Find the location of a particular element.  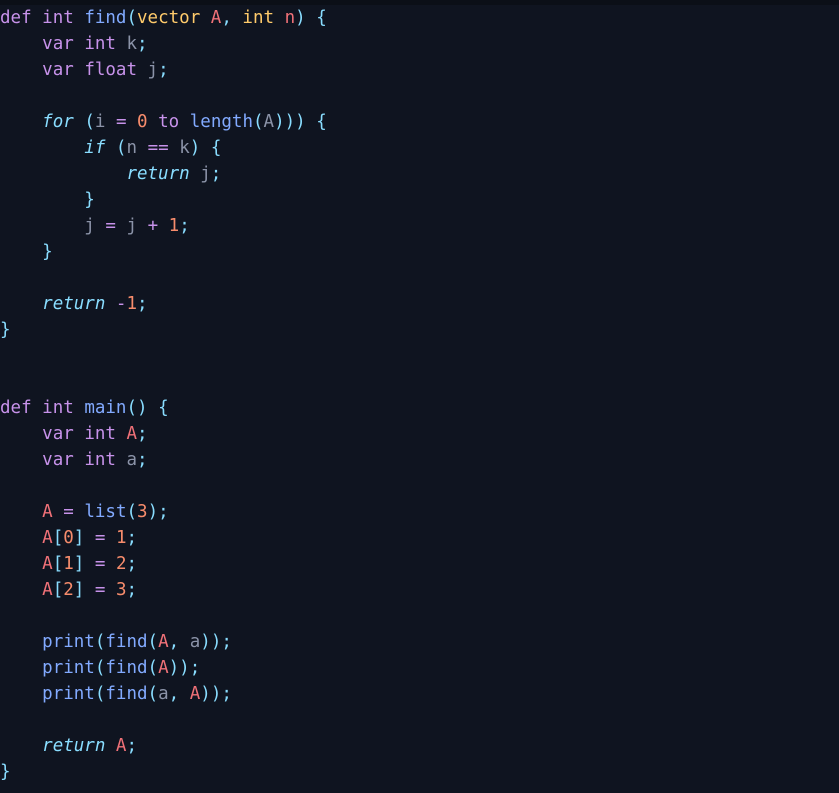

code-line: var int k; is located at coordinates (419, 44).